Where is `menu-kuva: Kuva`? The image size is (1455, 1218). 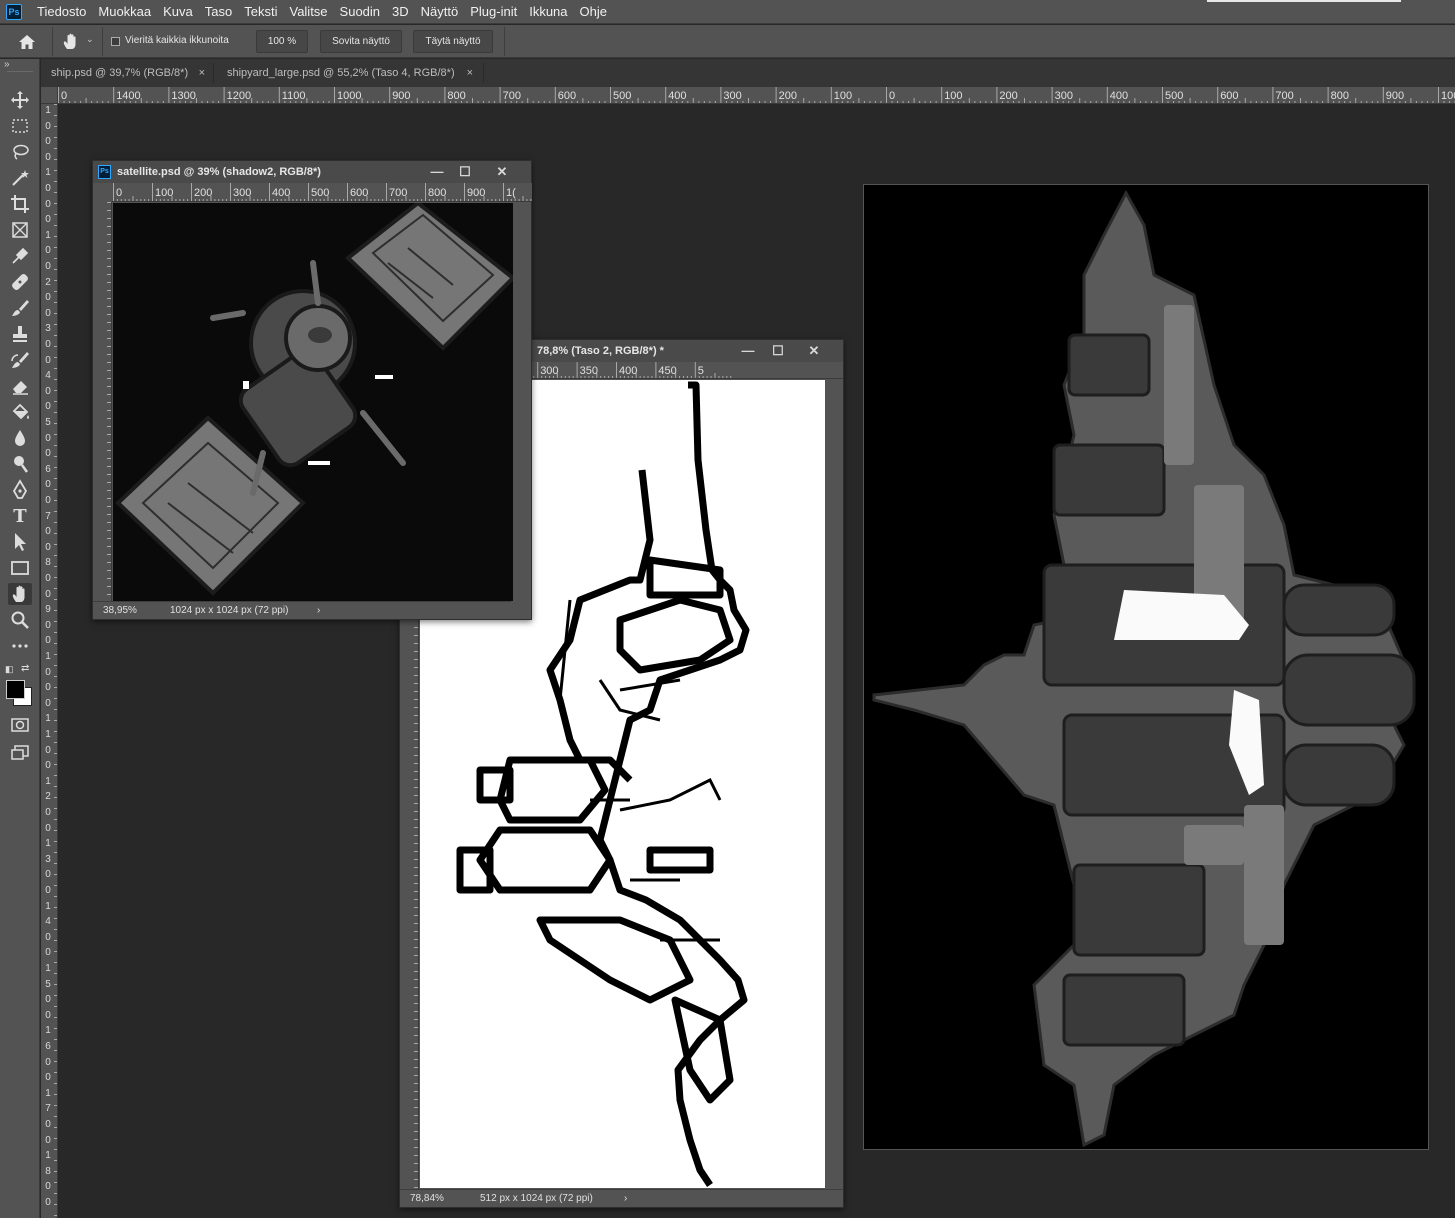
menu-kuva: Kuva is located at coordinates (178, 12).